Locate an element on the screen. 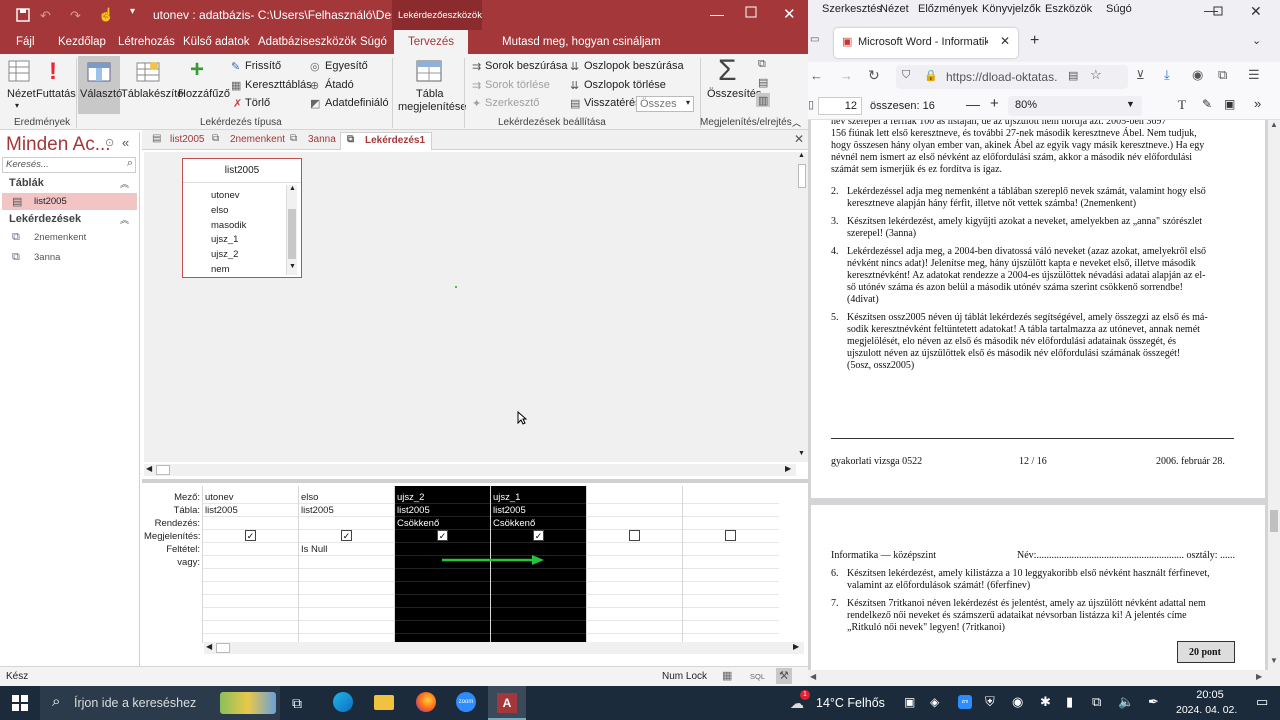 The width and height of the screenshot is (1280, 720). download-icon: ⤓ is located at coordinates (1167, 75).